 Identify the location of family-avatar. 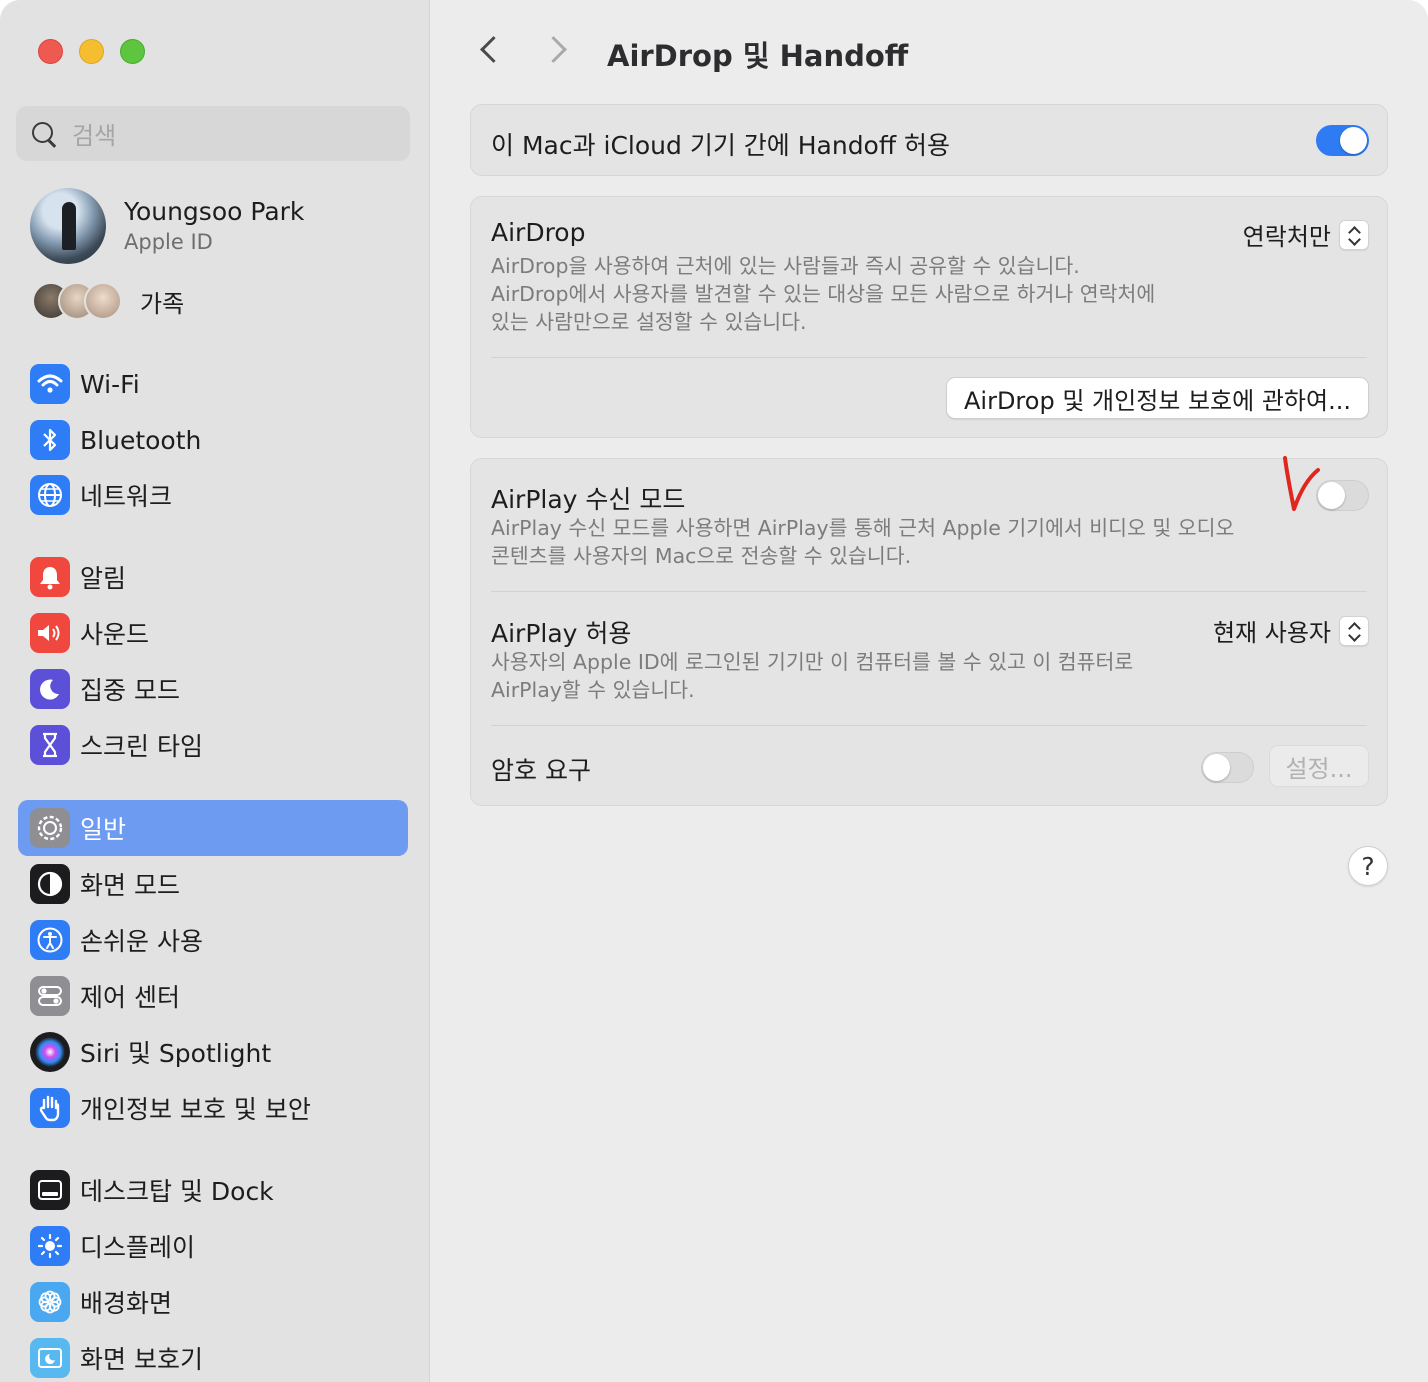
(103, 301).